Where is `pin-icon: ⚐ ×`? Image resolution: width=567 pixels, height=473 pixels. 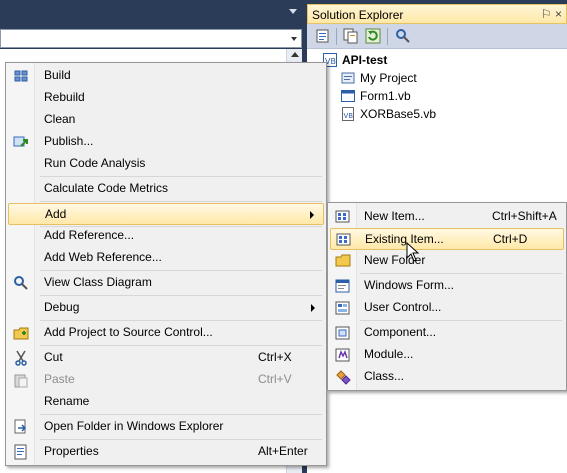
pin-icon: ⚐ × is located at coordinates (551, 14).